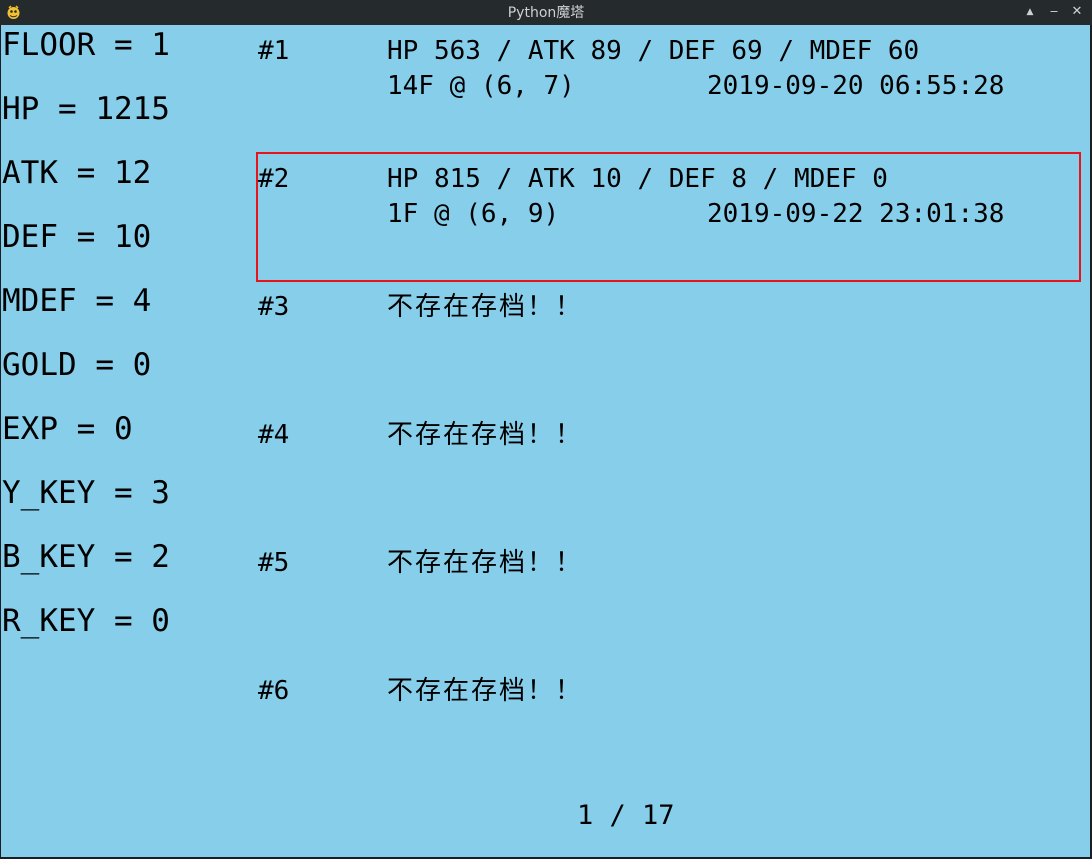  Describe the element at coordinates (86, 45) in the screenshot. I see `stat-floor: FLOOR = 1` at that location.